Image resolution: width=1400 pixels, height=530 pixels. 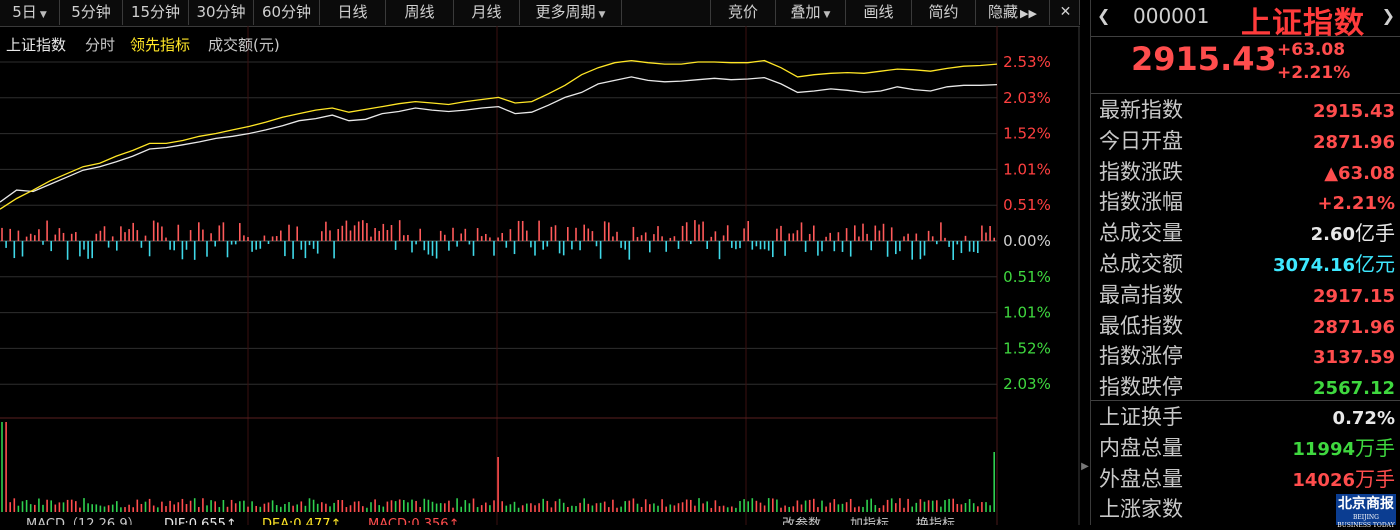 I want to click on macd-value: MACD:0.356↑, so click(x=414, y=521).